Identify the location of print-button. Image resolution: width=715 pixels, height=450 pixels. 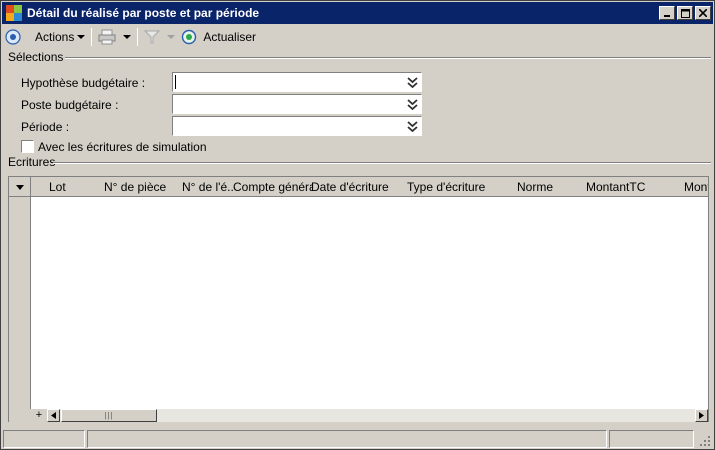
(114, 37).